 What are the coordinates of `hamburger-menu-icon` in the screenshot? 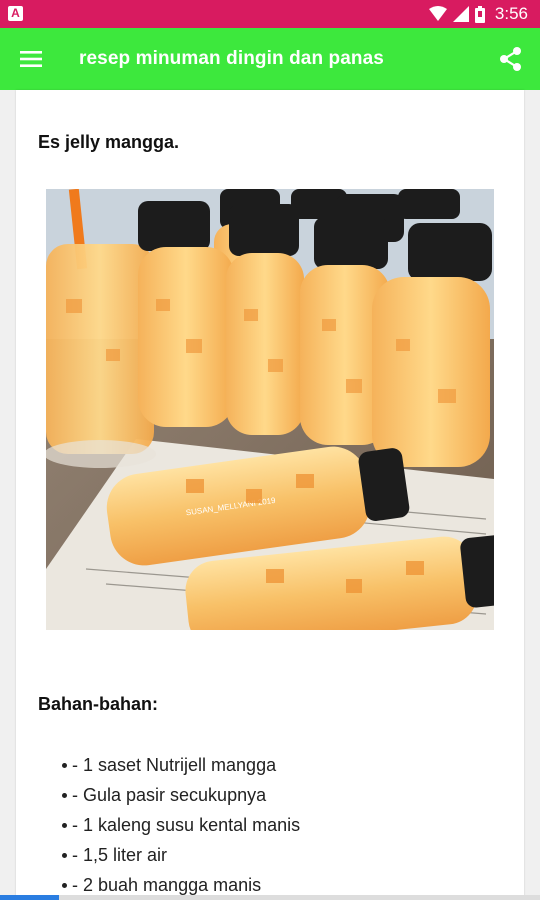 It's located at (31, 59).